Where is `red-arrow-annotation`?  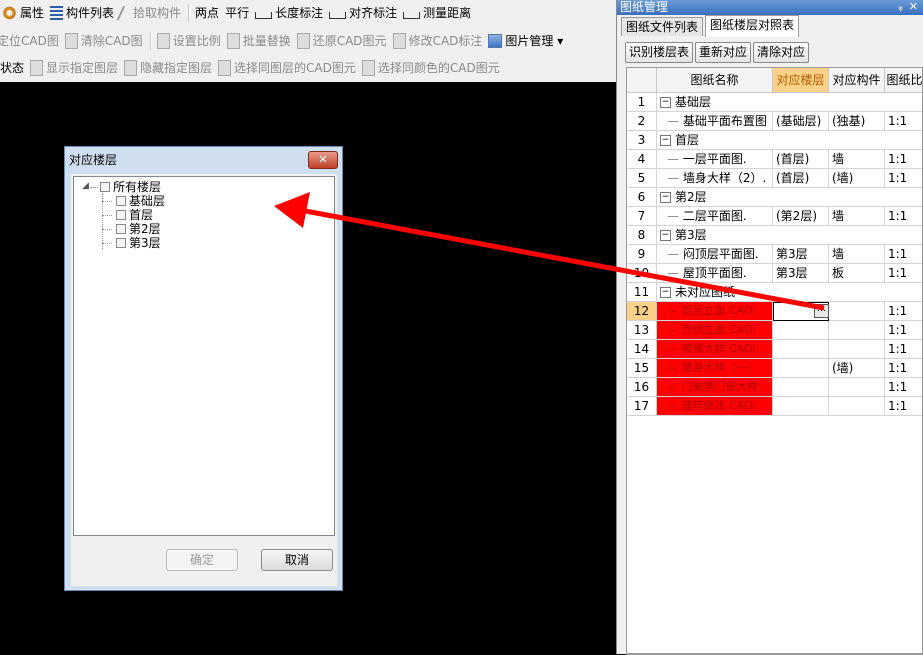
red-arrow-annotation is located at coordinates (549, 251).